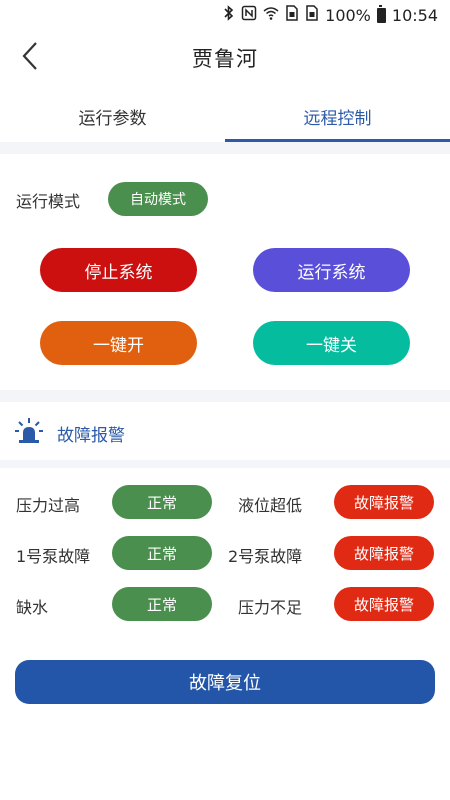  I want to click on back-button, so click(30, 58).